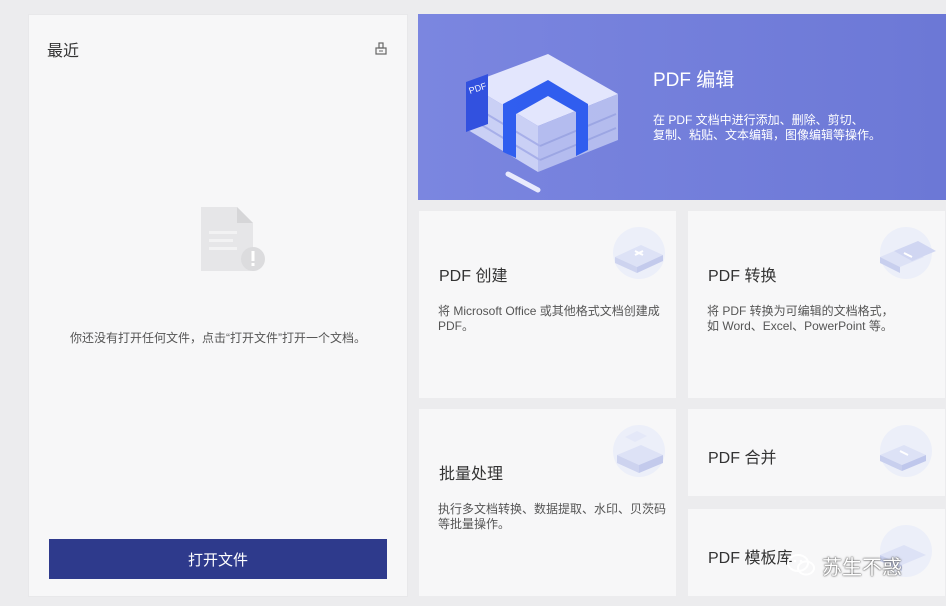 Image resolution: width=946 pixels, height=606 pixels. What do you see at coordinates (473, 276) in the screenshot?
I see `pdf-create-title: PDF 创建` at bounding box center [473, 276].